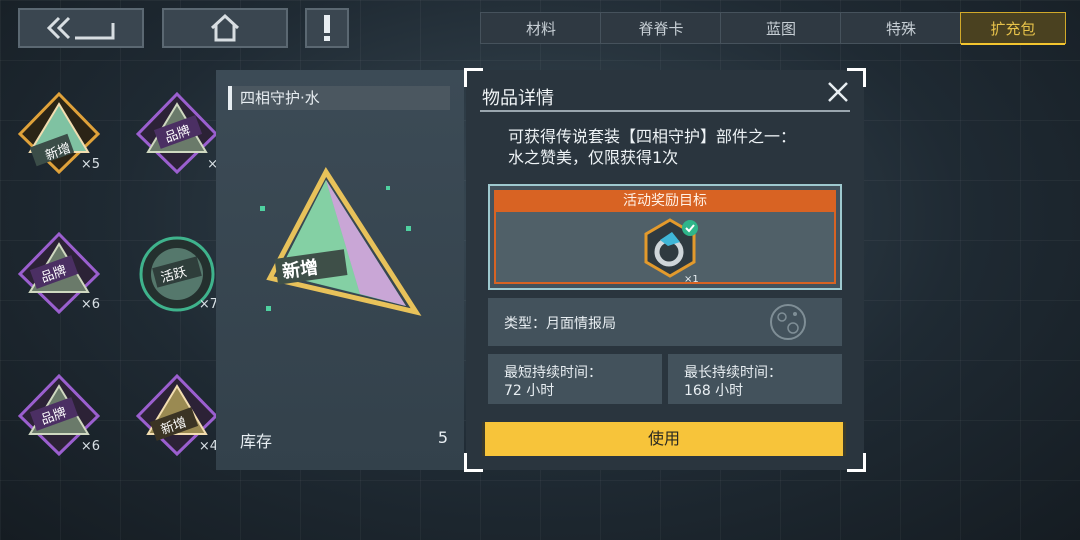 Image resolution: width=1080 pixels, height=540 pixels. I want to click on tab-label: 材料, so click(540, 28).